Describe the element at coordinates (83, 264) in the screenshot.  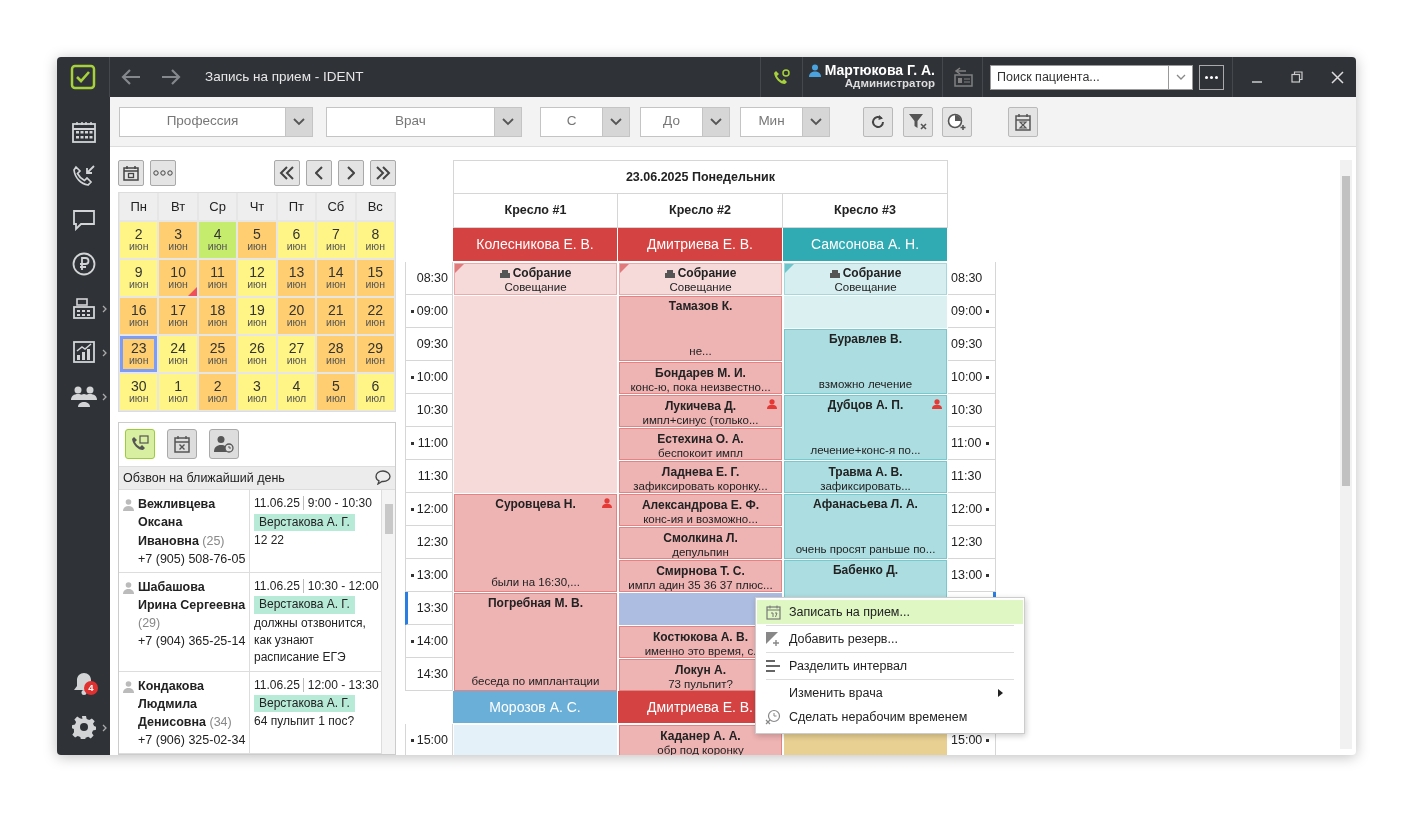
I see `ruble-icon` at that location.